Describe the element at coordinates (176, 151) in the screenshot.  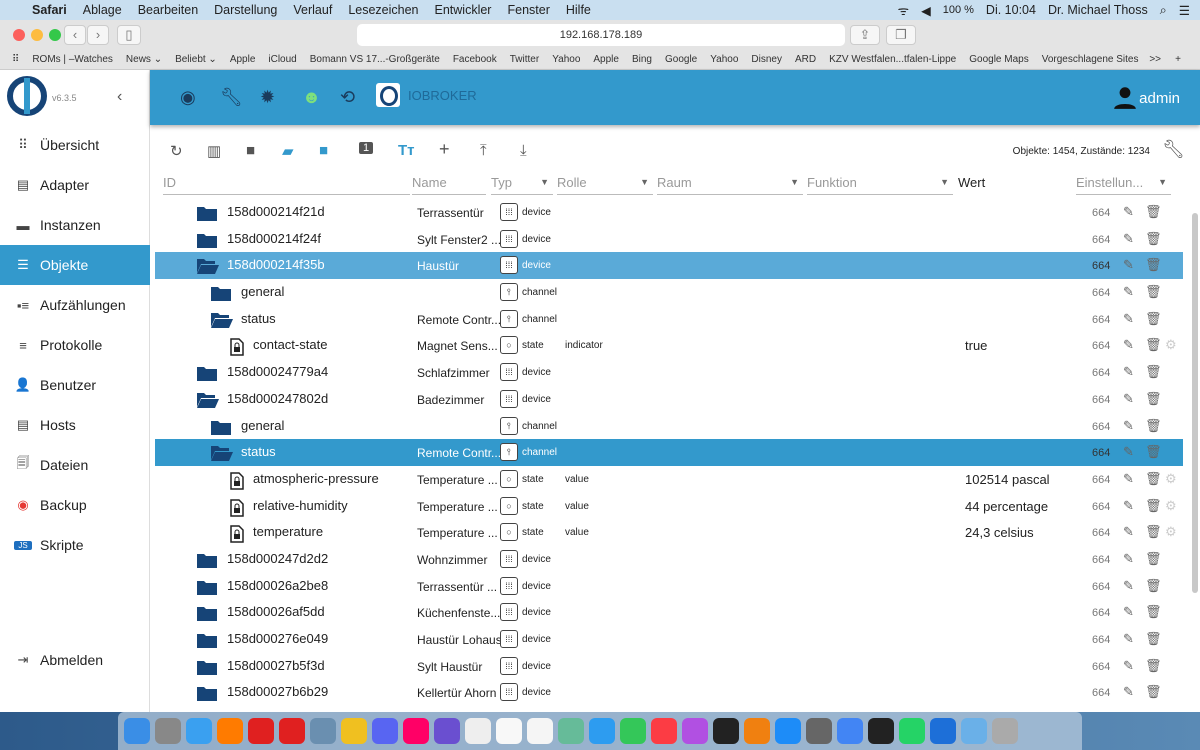
I see `refresh-icon: ↻` at that location.